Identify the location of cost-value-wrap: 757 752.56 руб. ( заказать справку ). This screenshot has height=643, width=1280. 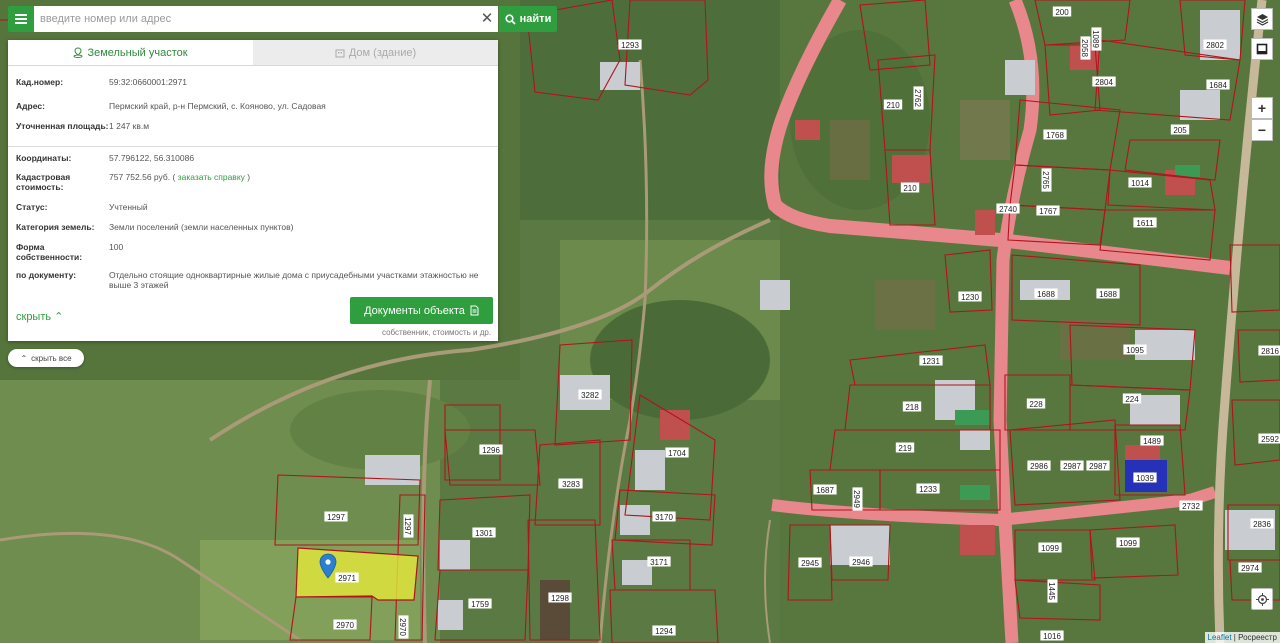
(300, 184).